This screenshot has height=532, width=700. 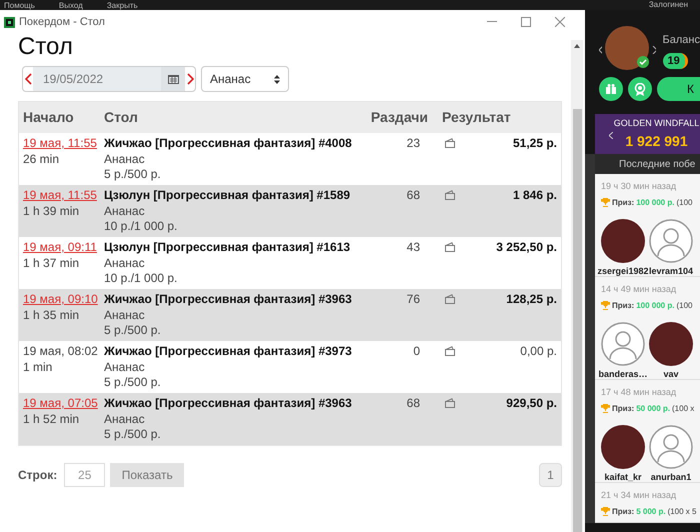 I want to click on session-link: 19 мая, 09:10, so click(x=60, y=300).